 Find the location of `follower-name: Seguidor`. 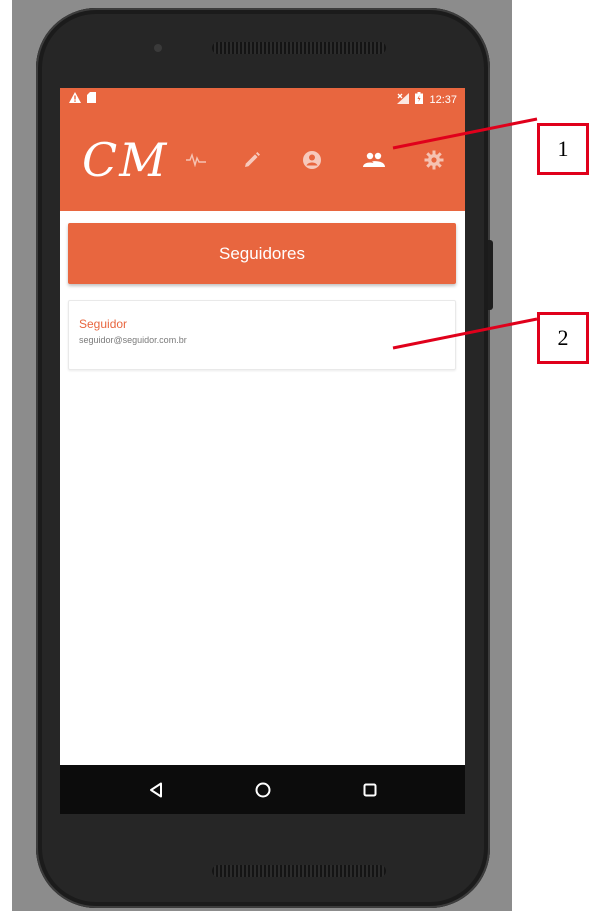

follower-name: Seguidor is located at coordinates (103, 324).